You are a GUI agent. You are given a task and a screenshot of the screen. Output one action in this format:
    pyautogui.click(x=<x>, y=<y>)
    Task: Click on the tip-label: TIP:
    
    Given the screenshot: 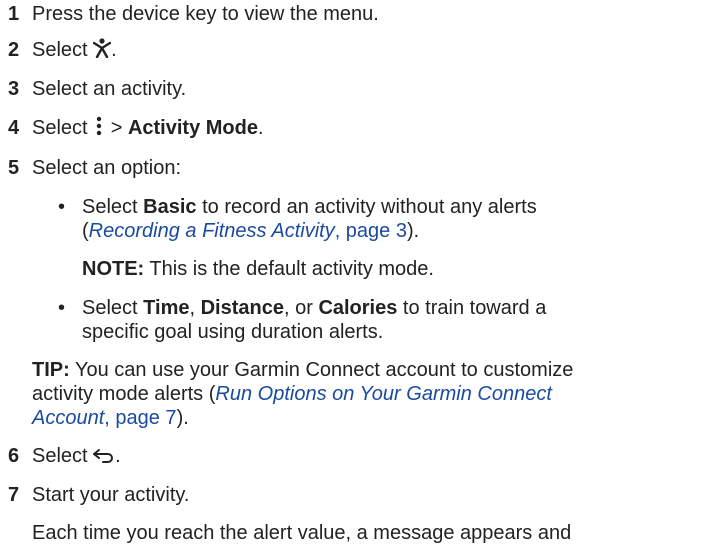 What is the action you would take?
    pyautogui.click(x=51, y=370)
    